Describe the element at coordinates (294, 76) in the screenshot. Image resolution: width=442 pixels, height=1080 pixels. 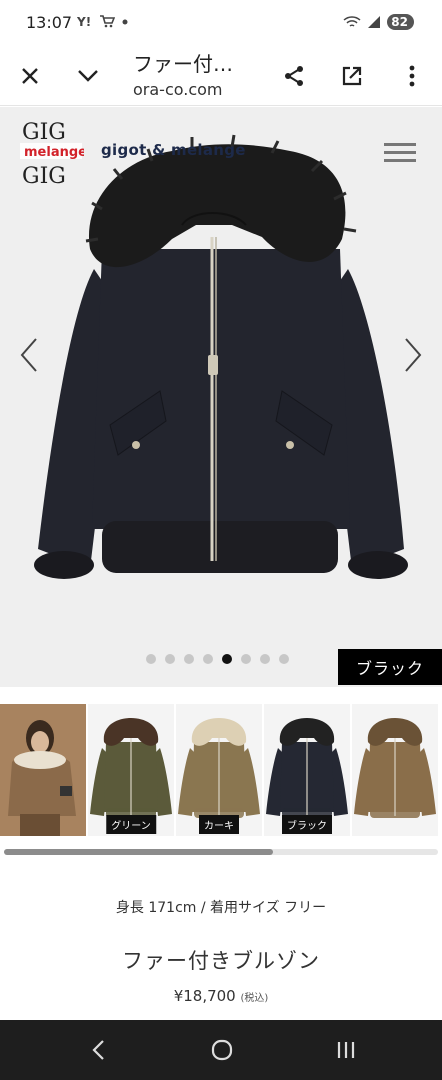
I see `share-icon` at that location.